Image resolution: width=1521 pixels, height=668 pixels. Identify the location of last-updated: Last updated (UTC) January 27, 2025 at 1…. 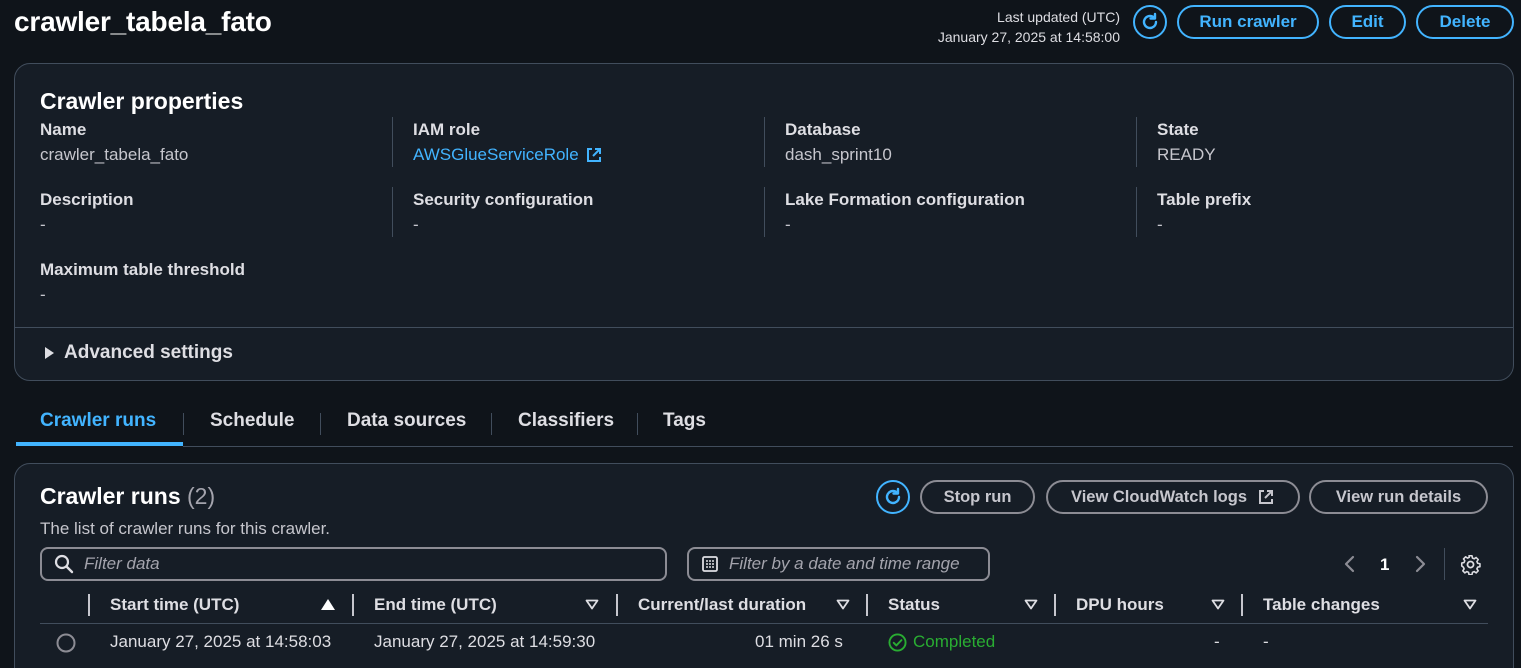
(1029, 27).